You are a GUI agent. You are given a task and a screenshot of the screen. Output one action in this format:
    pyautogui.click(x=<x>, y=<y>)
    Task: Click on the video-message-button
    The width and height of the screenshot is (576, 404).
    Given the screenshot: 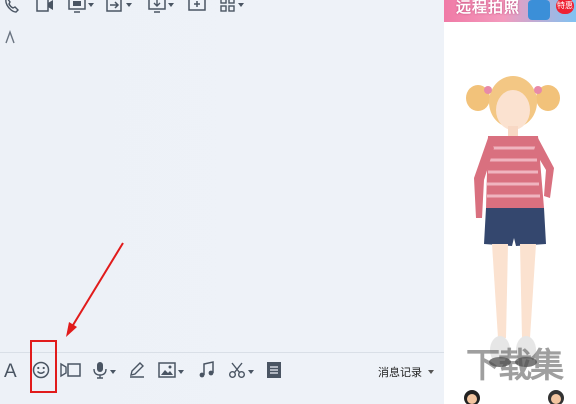 What is the action you would take?
    pyautogui.click(x=71, y=372)
    